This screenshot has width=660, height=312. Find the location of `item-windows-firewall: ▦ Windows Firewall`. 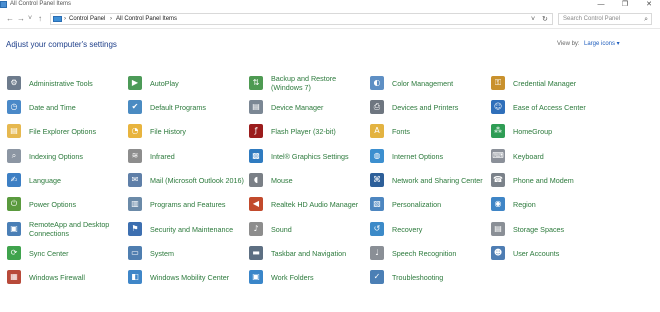

item-windows-firewall: ▦ Windows Firewall is located at coordinates (66, 277).